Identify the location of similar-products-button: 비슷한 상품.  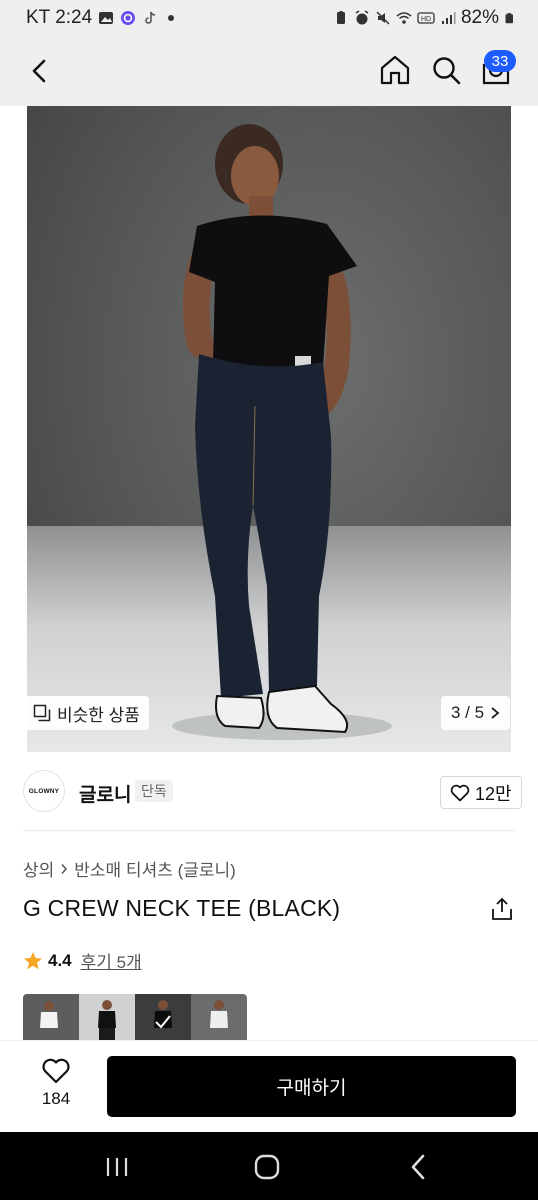
(86, 713).